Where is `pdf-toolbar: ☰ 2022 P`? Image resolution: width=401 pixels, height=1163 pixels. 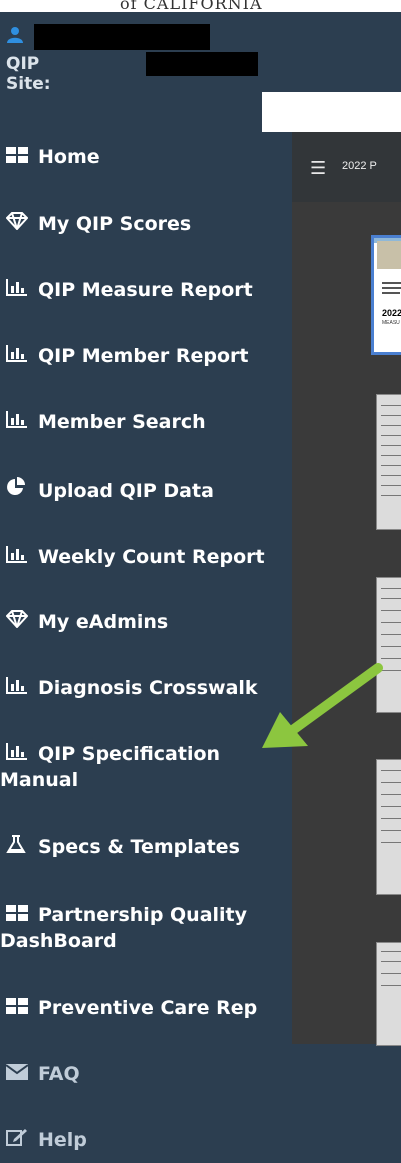 pdf-toolbar: ☰ 2022 P is located at coordinates (346, 167).